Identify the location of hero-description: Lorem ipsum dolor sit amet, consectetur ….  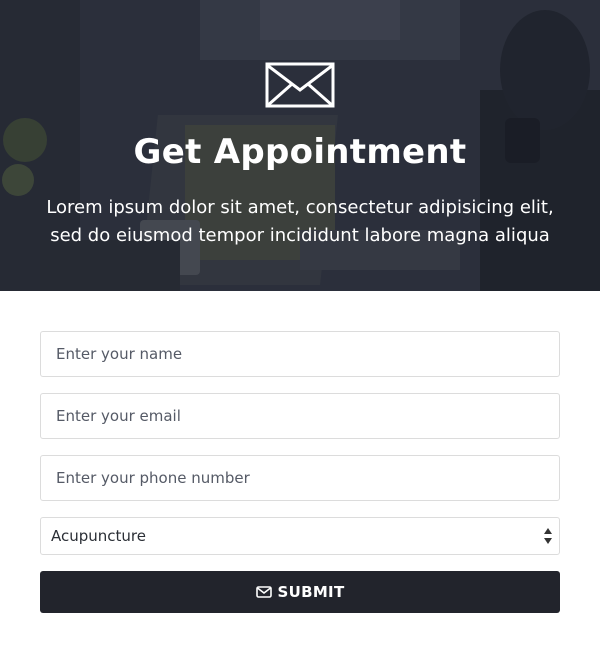
(300, 221).